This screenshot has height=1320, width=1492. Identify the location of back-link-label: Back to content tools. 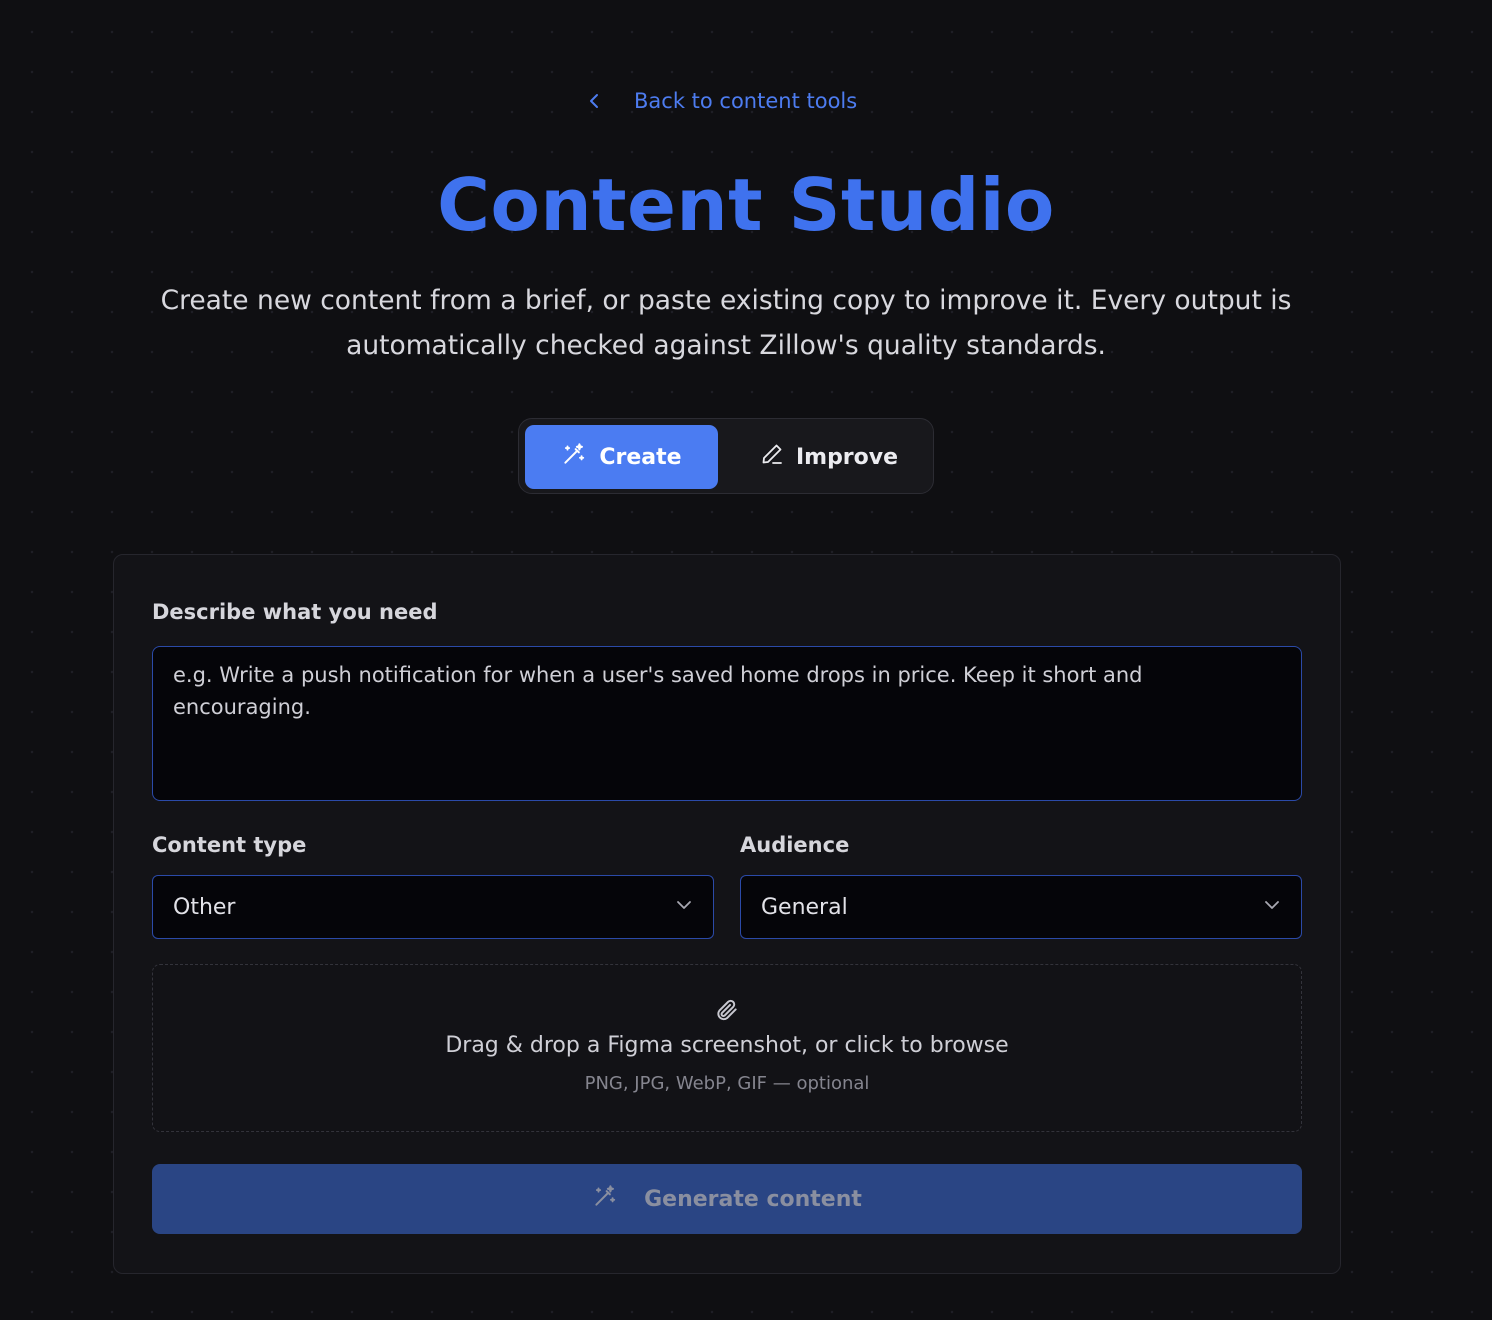
(746, 101).